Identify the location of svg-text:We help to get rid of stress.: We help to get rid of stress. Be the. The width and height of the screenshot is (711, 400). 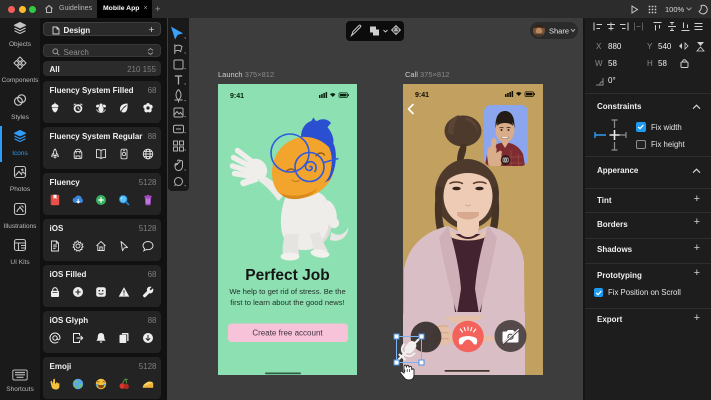
(287, 291).